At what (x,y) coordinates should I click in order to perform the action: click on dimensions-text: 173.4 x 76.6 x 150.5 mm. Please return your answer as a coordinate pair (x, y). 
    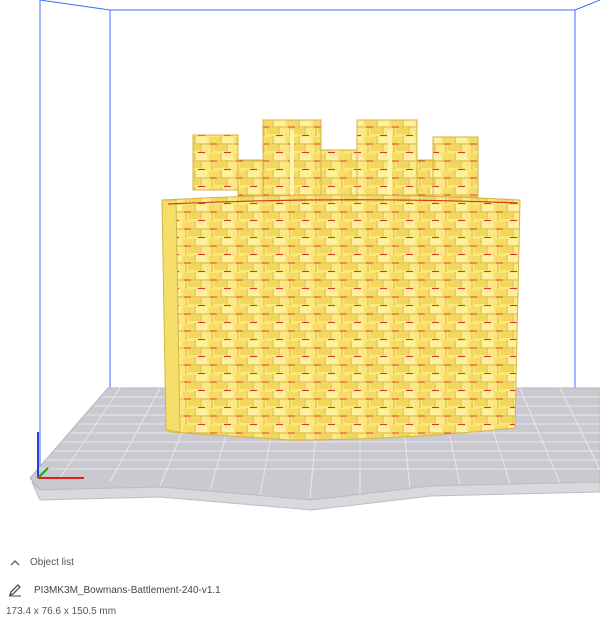
    Looking at the image, I should click on (61, 611).